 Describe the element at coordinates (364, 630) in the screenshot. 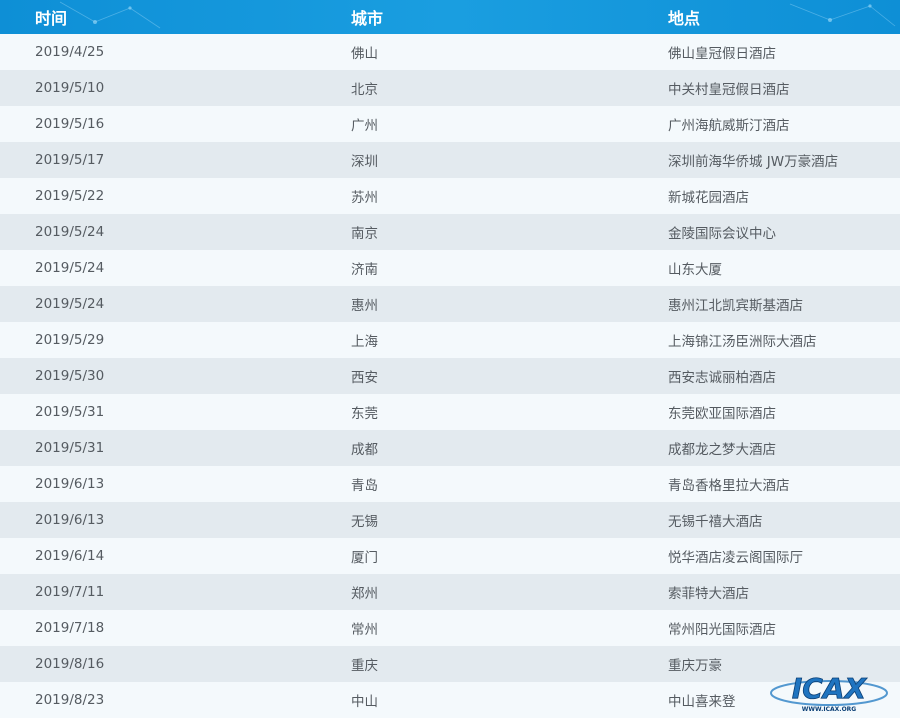

I see `cell-city: 常州` at that location.